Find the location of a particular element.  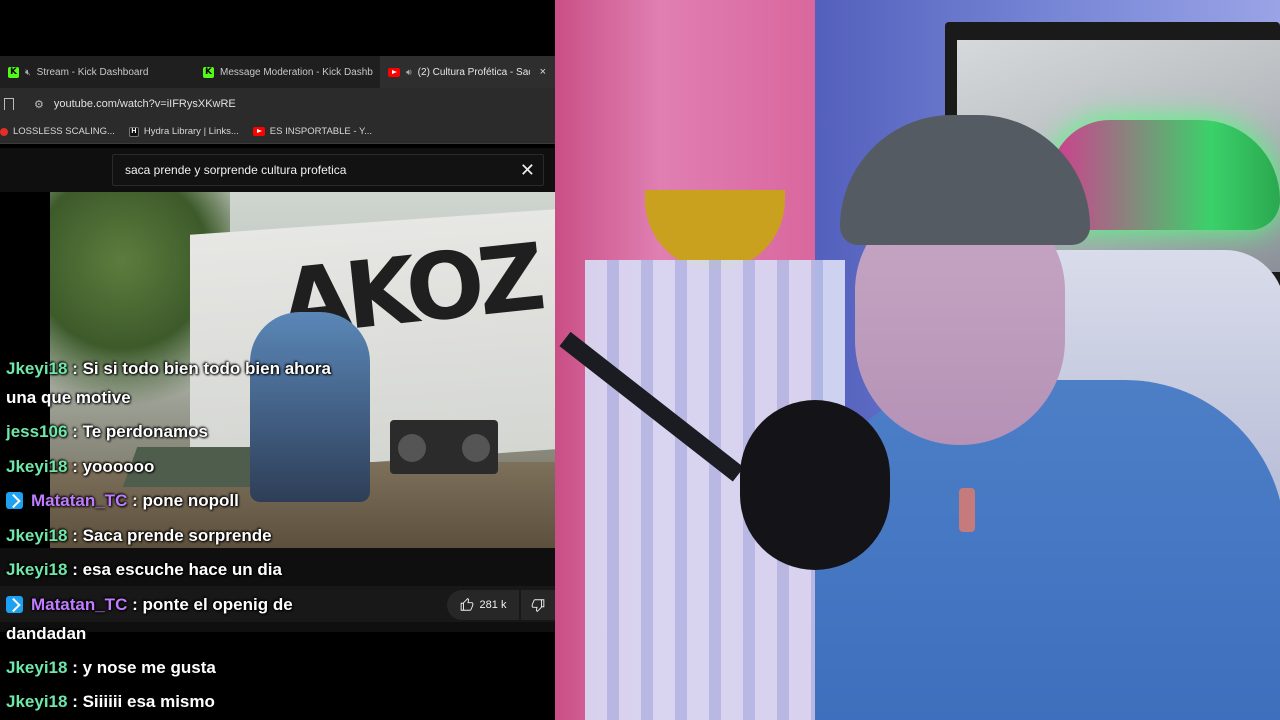

thumbs-up-icon is located at coordinates (466, 604).